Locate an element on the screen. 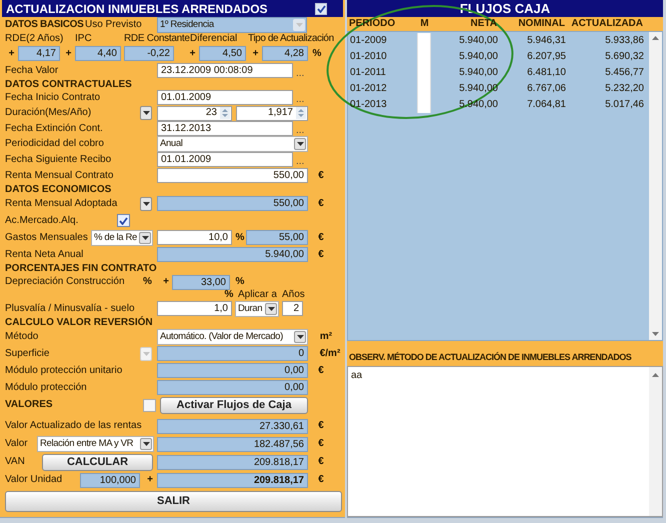 The width and height of the screenshot is (666, 523). field-label: Uso Previsto is located at coordinates (114, 25).